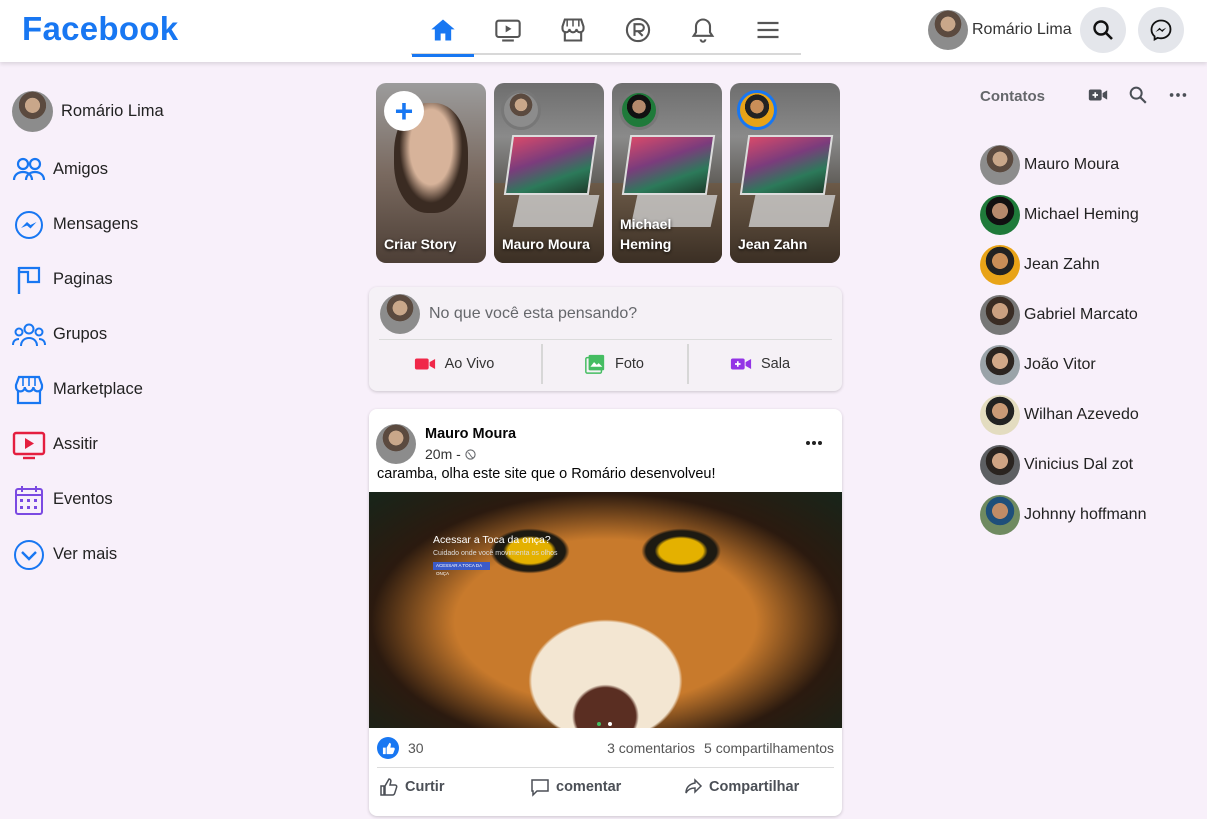 The height and width of the screenshot is (819, 1207). Describe the element at coordinates (1062, 264) in the screenshot. I see `contact-name: Jean Zahn` at that location.